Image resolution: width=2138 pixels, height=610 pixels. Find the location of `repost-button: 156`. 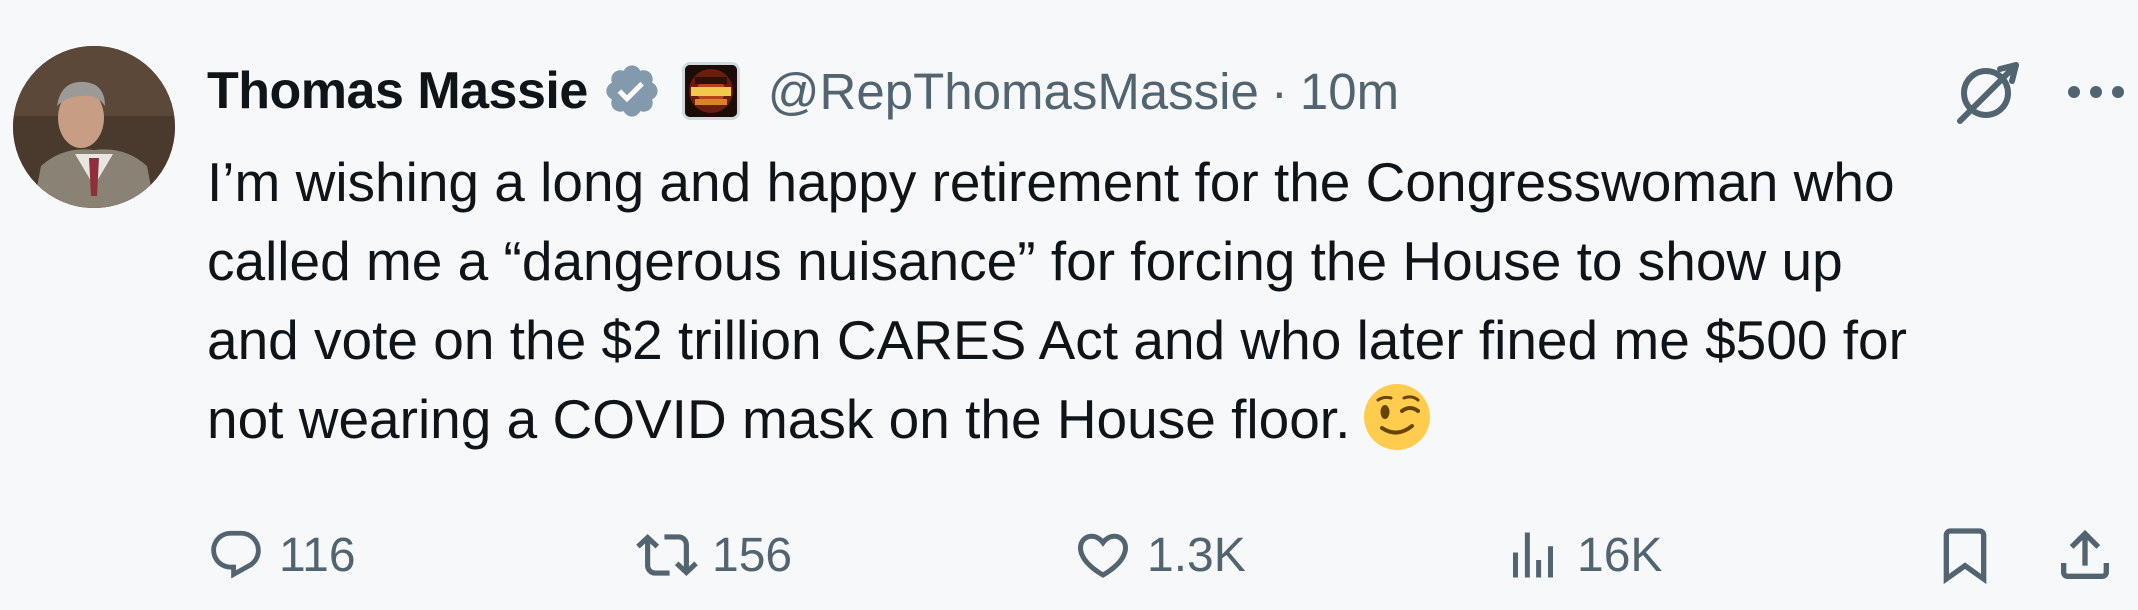

repost-button: 156 is located at coordinates (714, 555).